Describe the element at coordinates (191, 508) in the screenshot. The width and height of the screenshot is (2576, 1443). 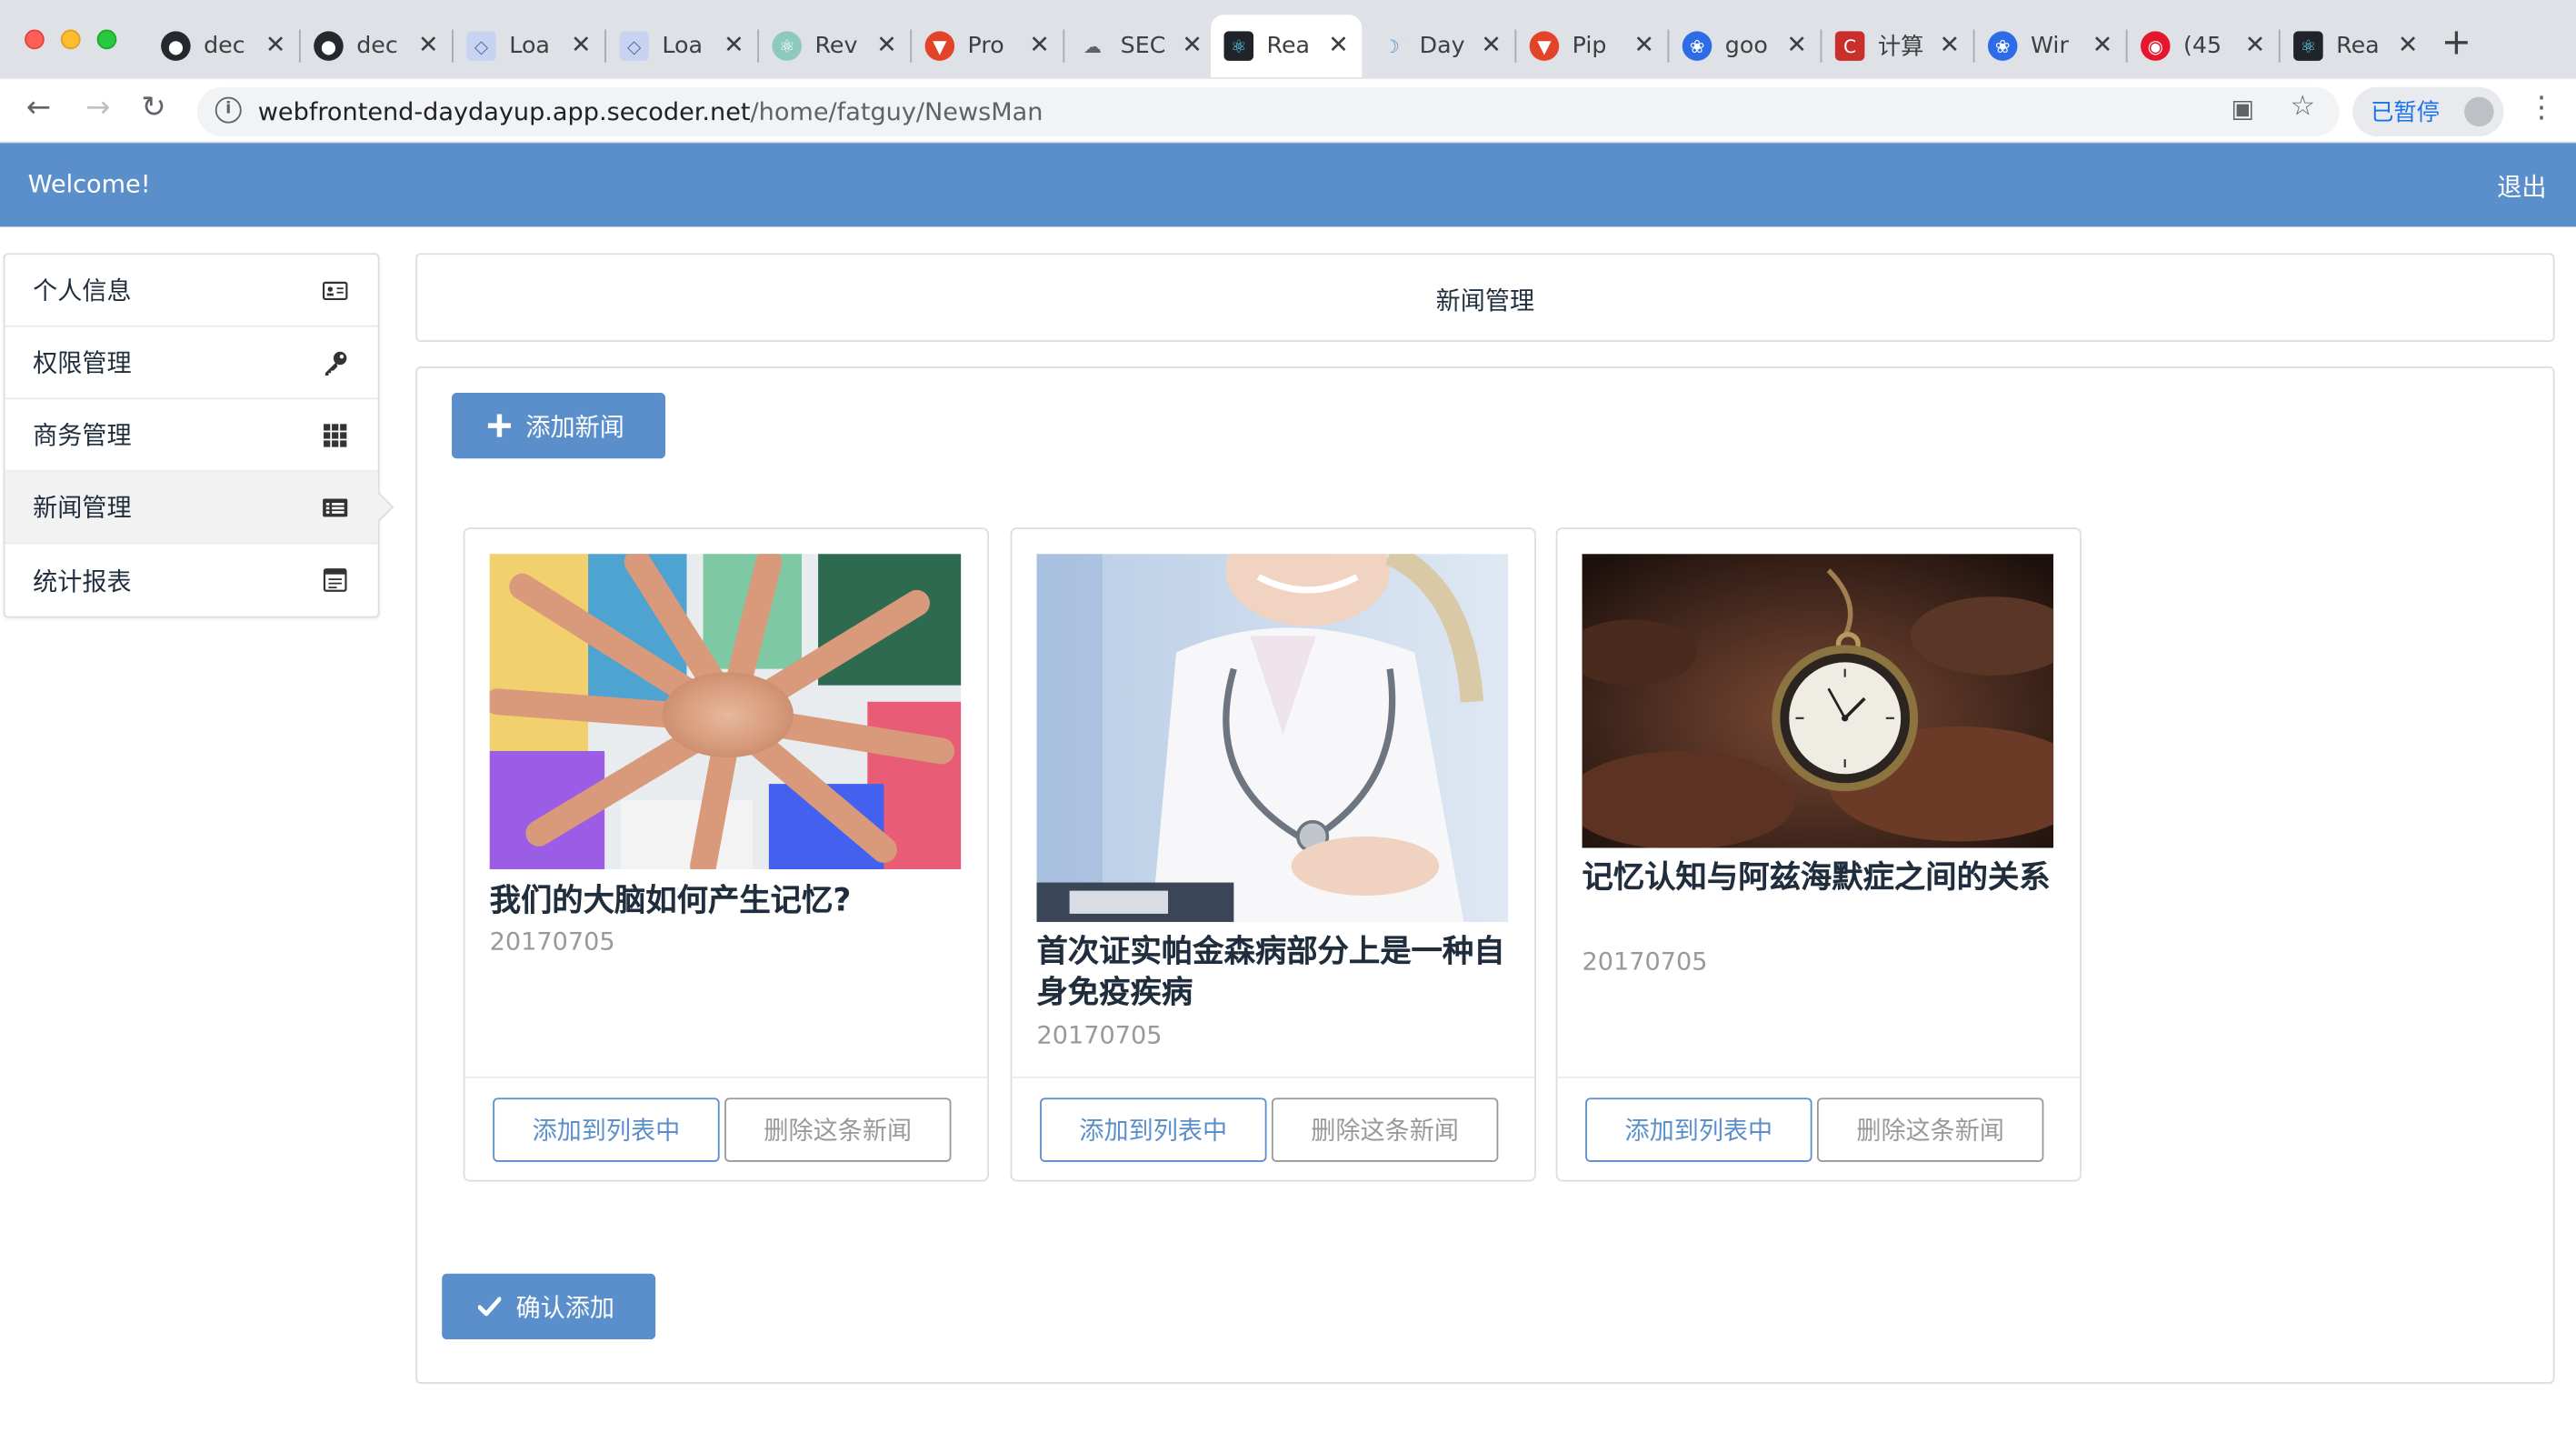
I see `sidebar-item-news: 新闻管理` at that location.